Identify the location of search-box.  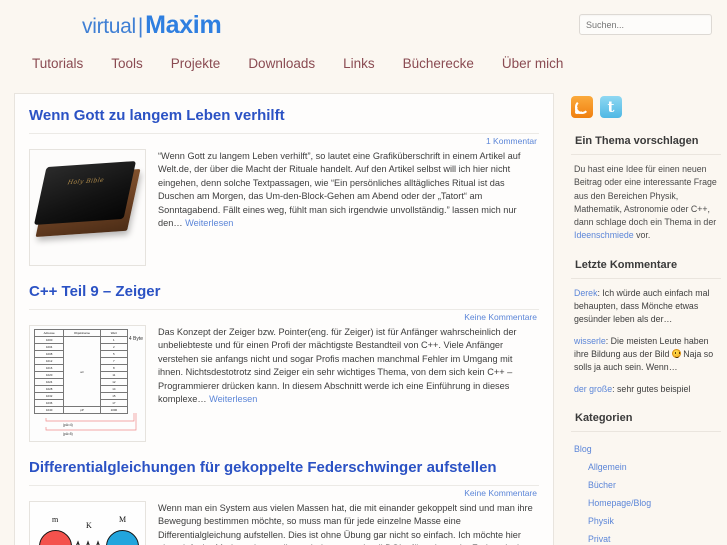
(645, 24).